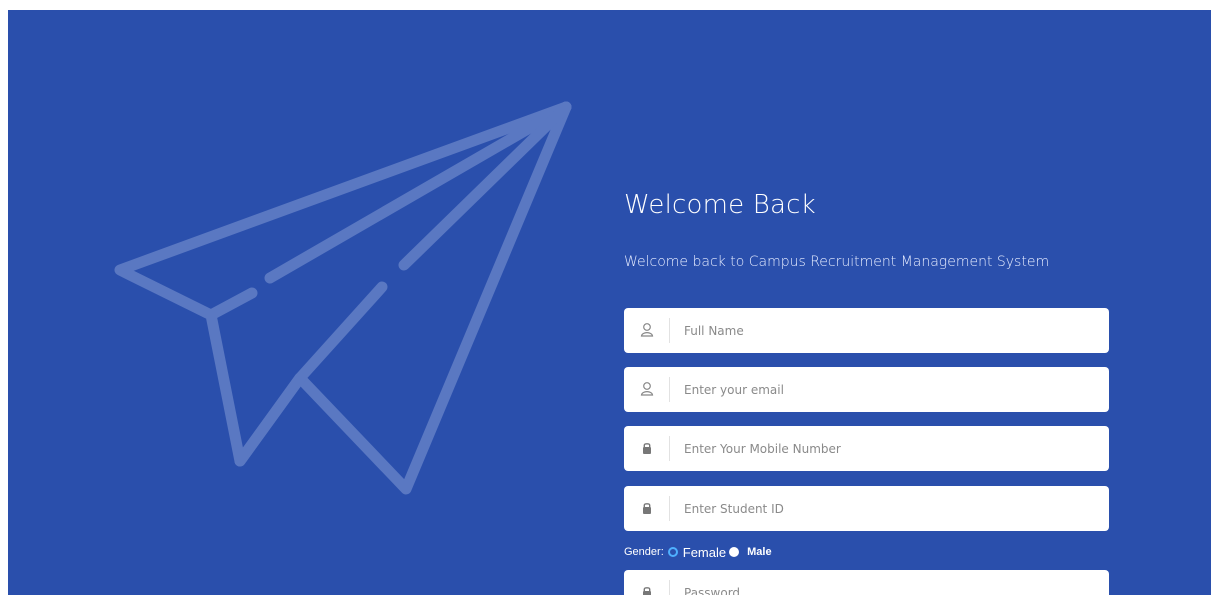  What do you see at coordinates (889, 508) in the screenshot?
I see `student-id-input` at bounding box center [889, 508].